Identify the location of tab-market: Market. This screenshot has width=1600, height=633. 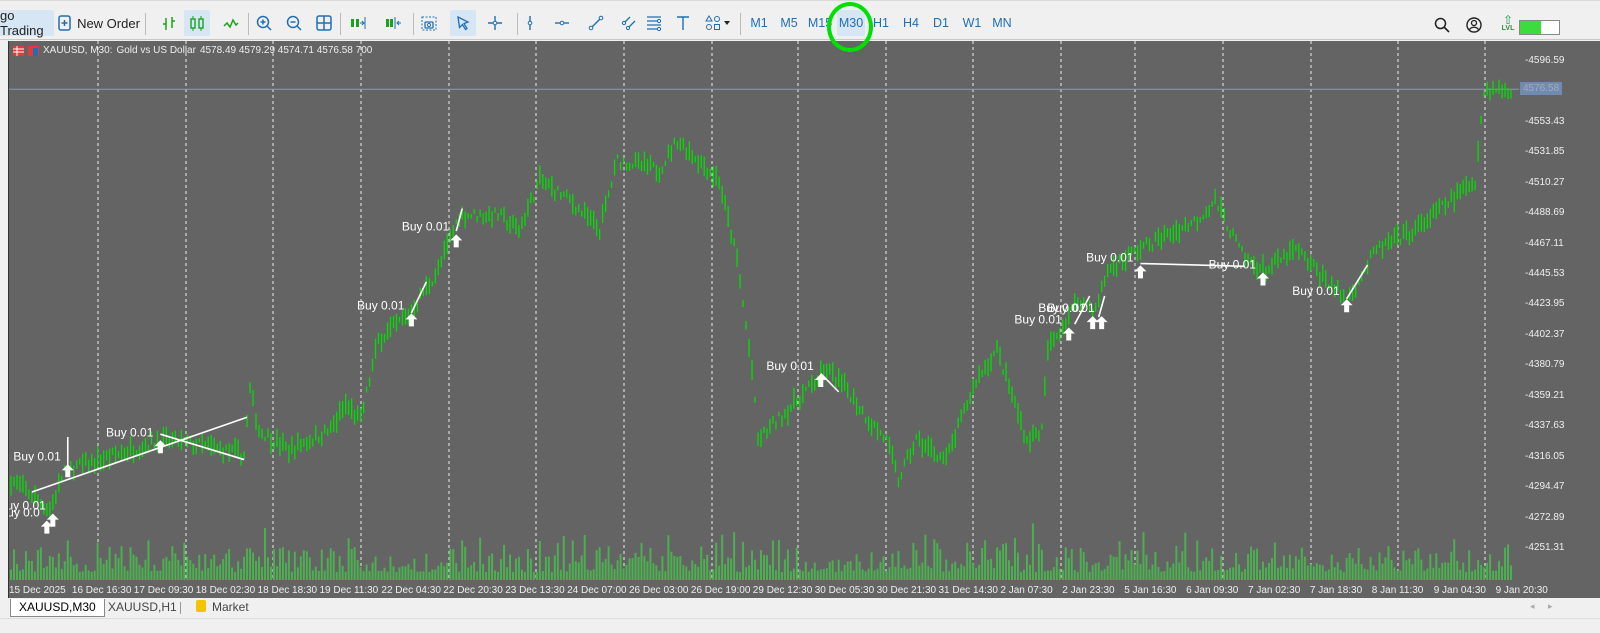
(222, 608).